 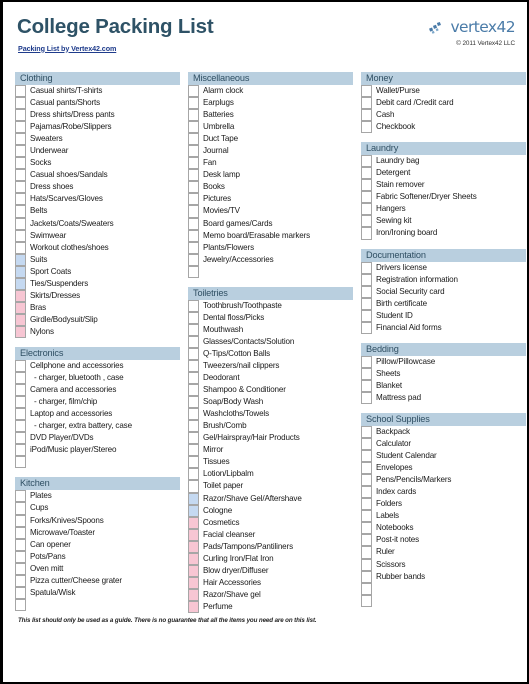 What do you see at coordinates (472, 27) in the screenshot?
I see `brand-logo: vertex42` at bounding box center [472, 27].